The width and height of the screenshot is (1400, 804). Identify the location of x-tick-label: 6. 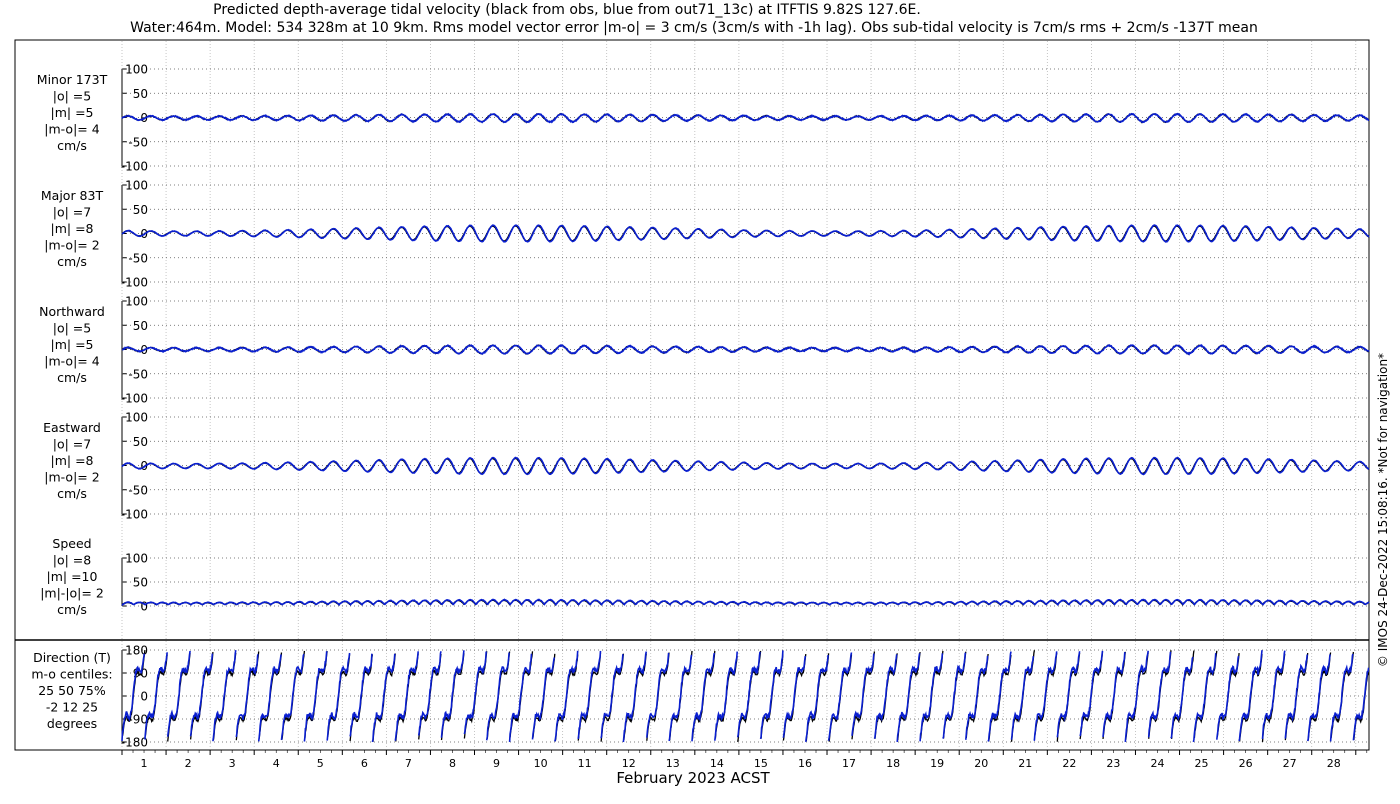
(364, 763).